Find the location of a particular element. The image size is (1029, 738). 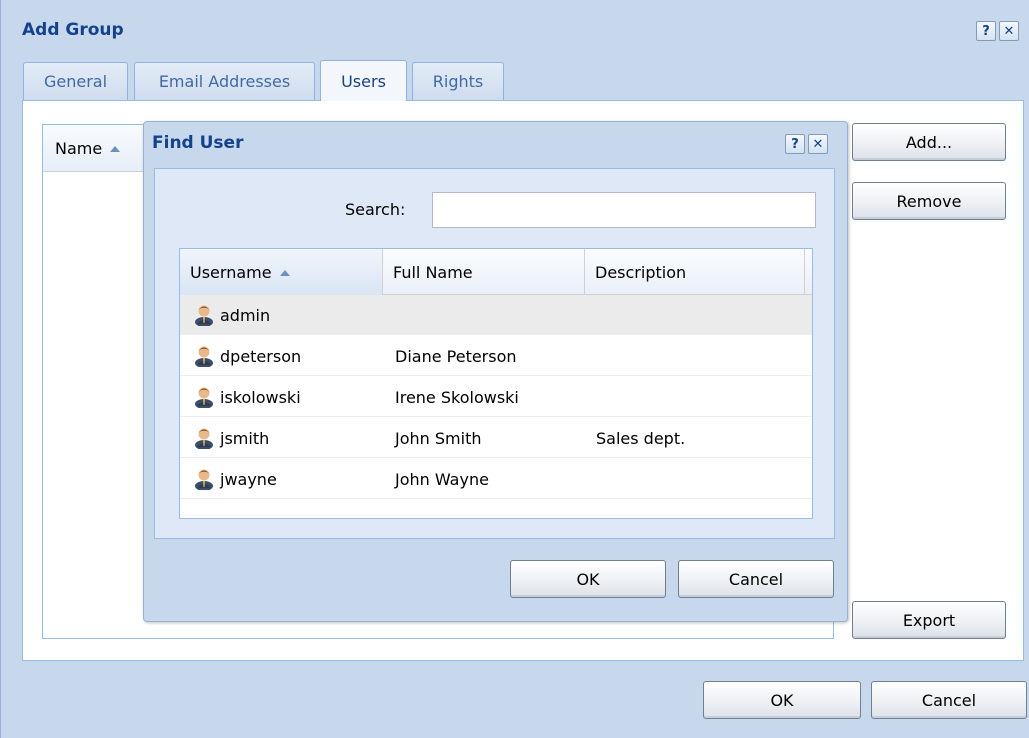

column-header-username: Username is located at coordinates (281, 272).